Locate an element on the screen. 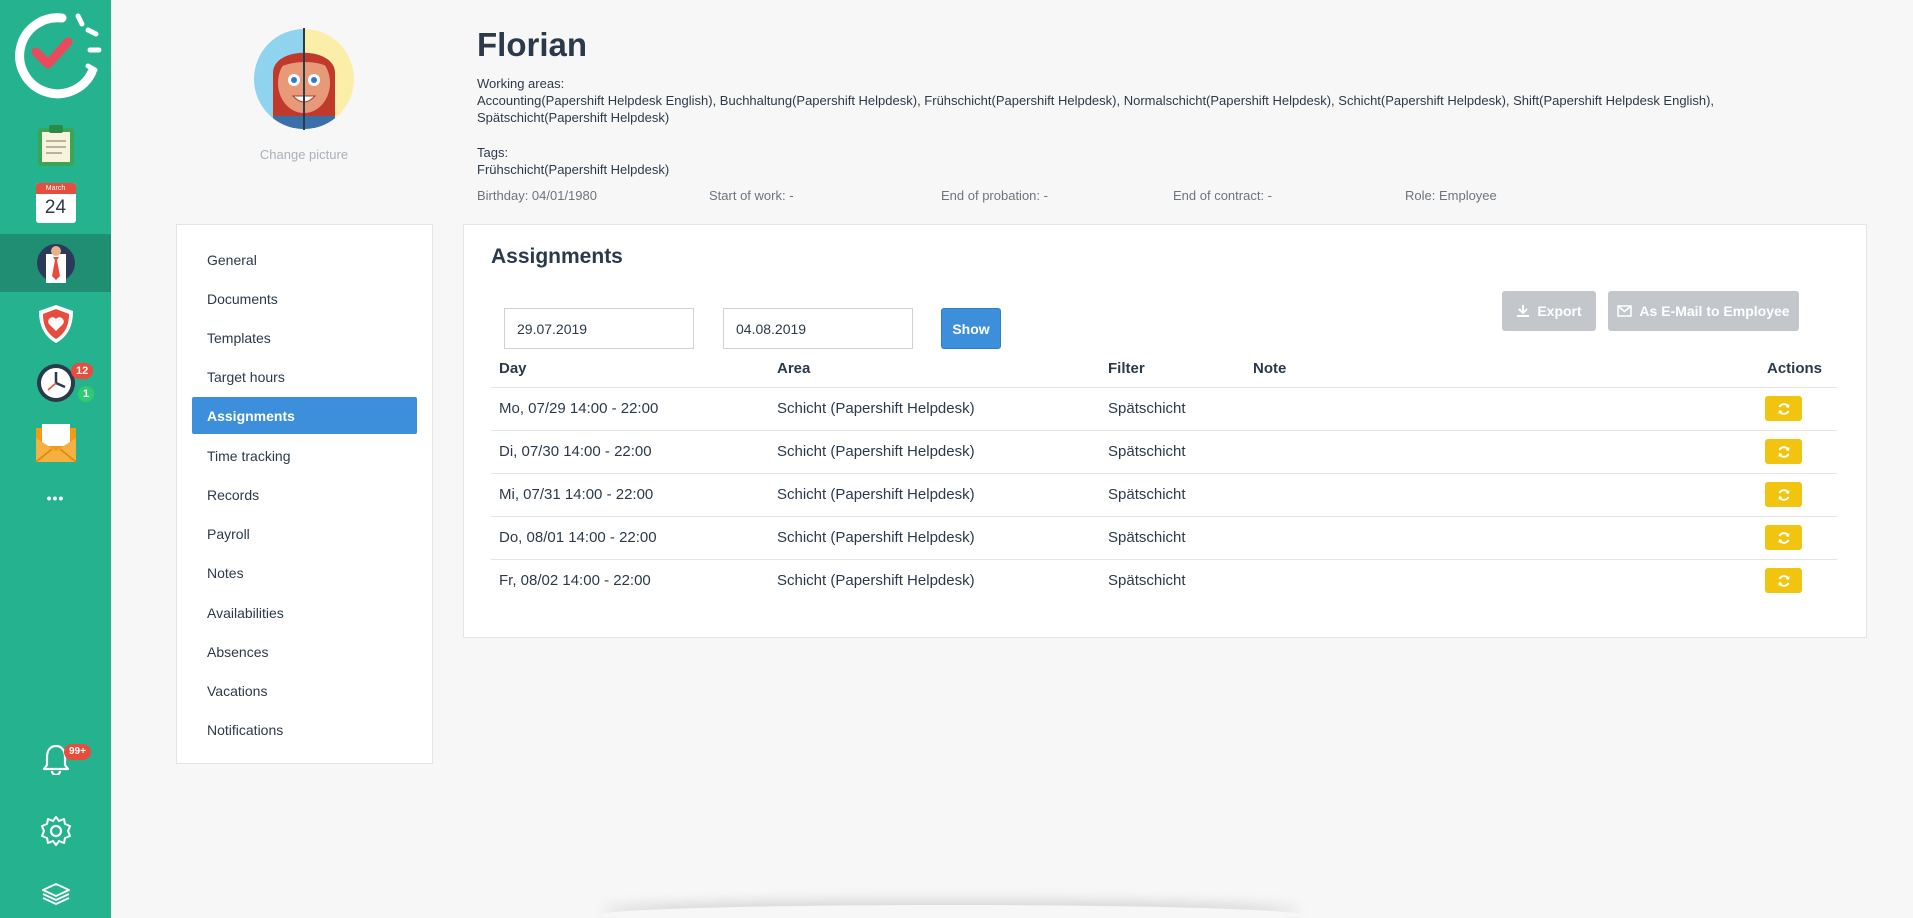 This screenshot has height=918, width=1913. rail-item-layers is located at coordinates (55, 891).